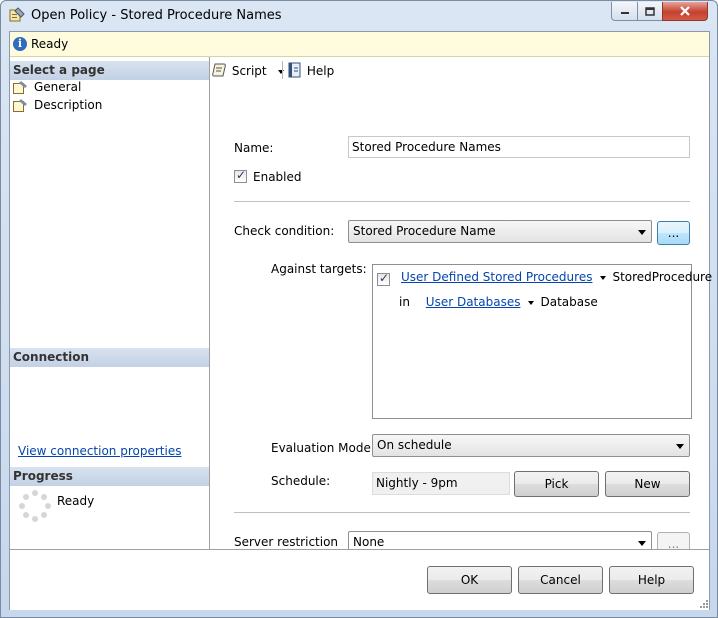 This screenshot has width=718, height=618. Describe the element at coordinates (473, 302) in the screenshot. I see `user-databases-link: User Databases` at that location.